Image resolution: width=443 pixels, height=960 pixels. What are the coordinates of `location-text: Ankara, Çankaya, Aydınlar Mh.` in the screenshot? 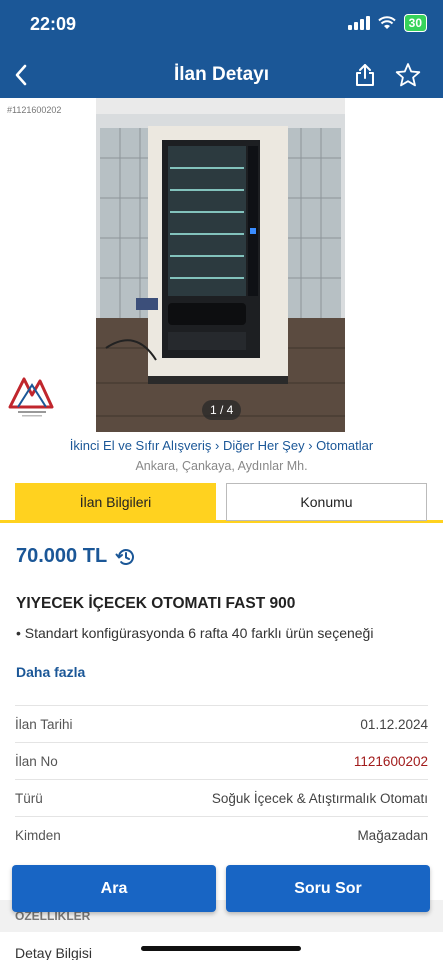 It's located at (221, 466).